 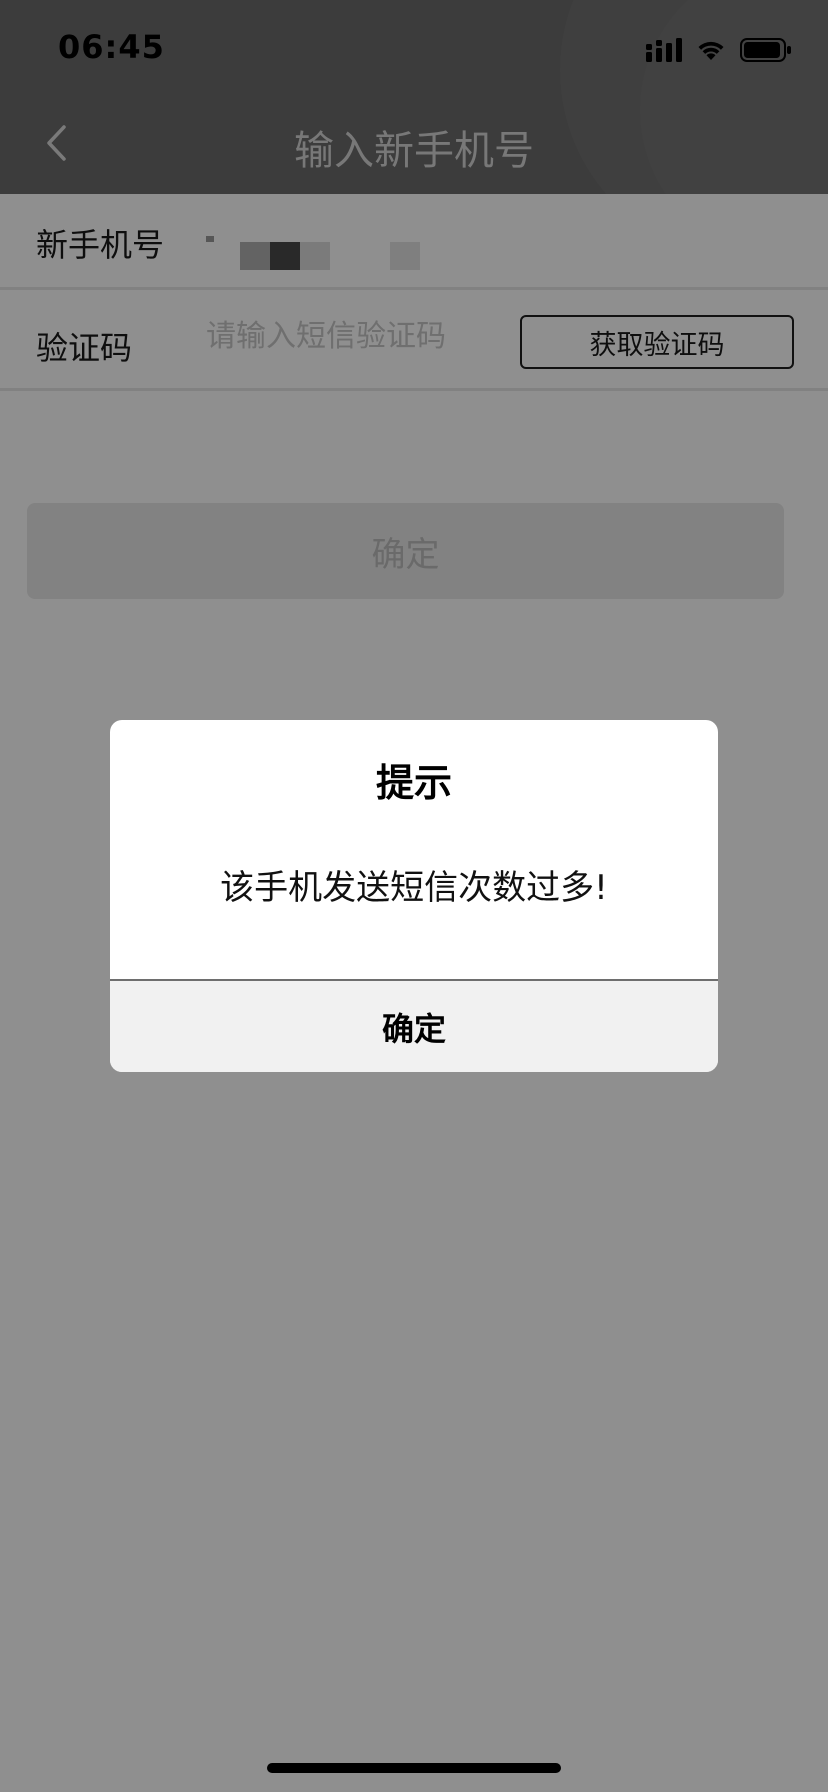 I want to click on dialog-message: 该手机发送短信次数过多!, so click(x=414, y=888).